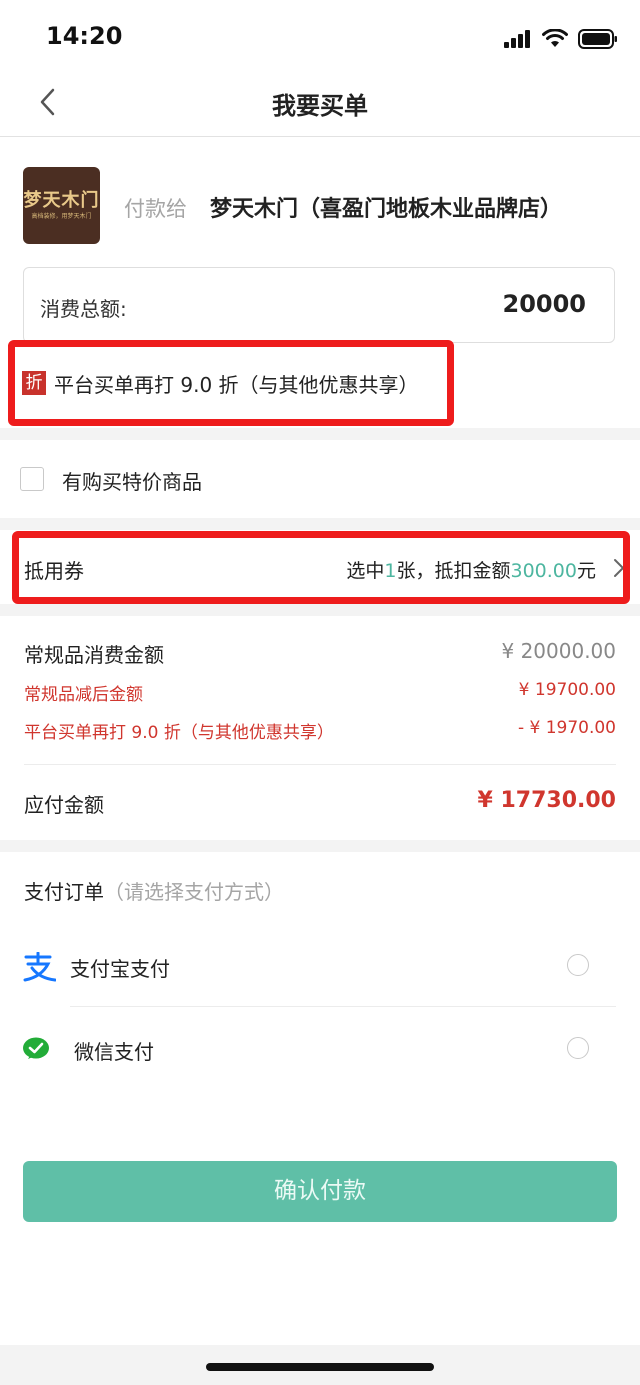  Describe the element at coordinates (61, 200) in the screenshot. I see `merchant-logo-text: 梦天木门` at that location.